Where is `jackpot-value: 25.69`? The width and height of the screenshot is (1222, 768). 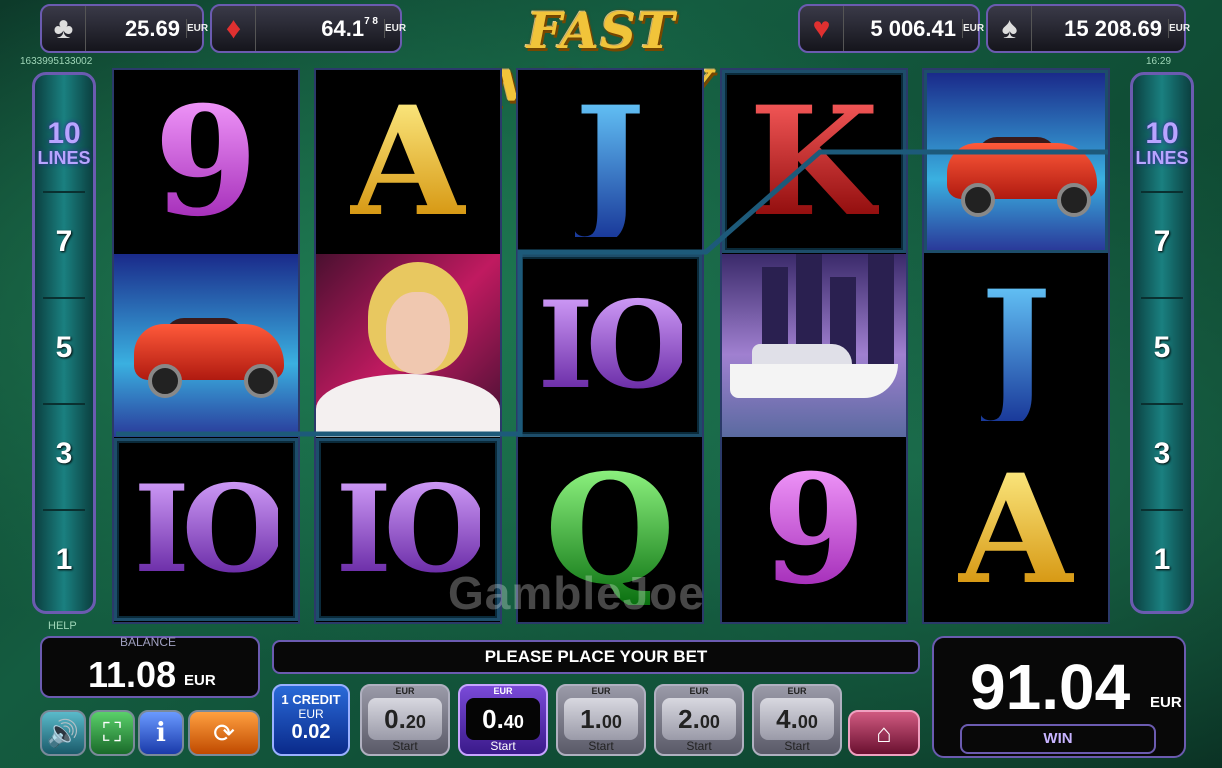 jackpot-value: 25.69 is located at coordinates (152, 28).